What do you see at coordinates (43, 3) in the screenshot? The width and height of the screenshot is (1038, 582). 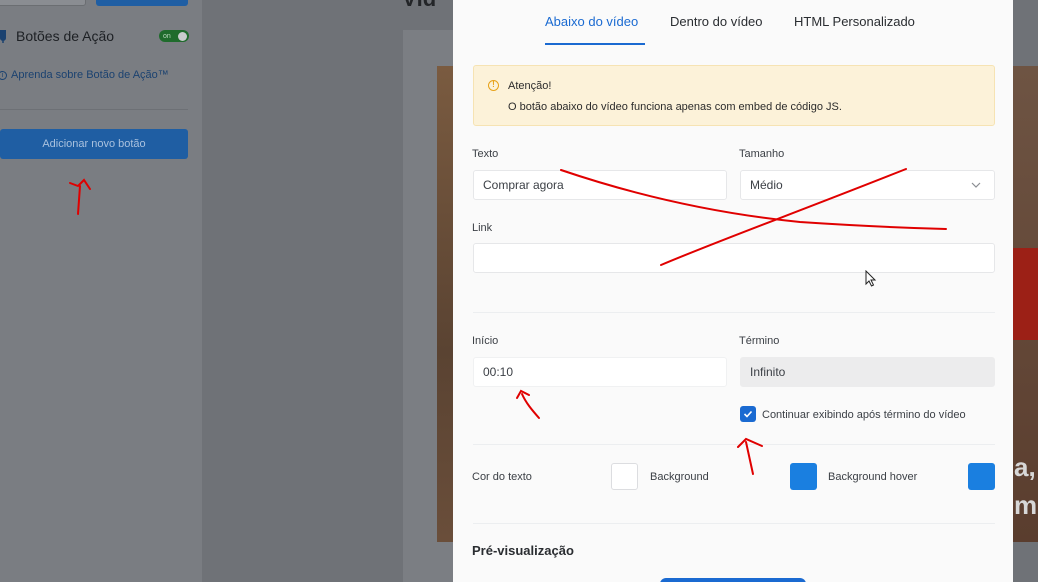 I see `sidebar-top-input` at bounding box center [43, 3].